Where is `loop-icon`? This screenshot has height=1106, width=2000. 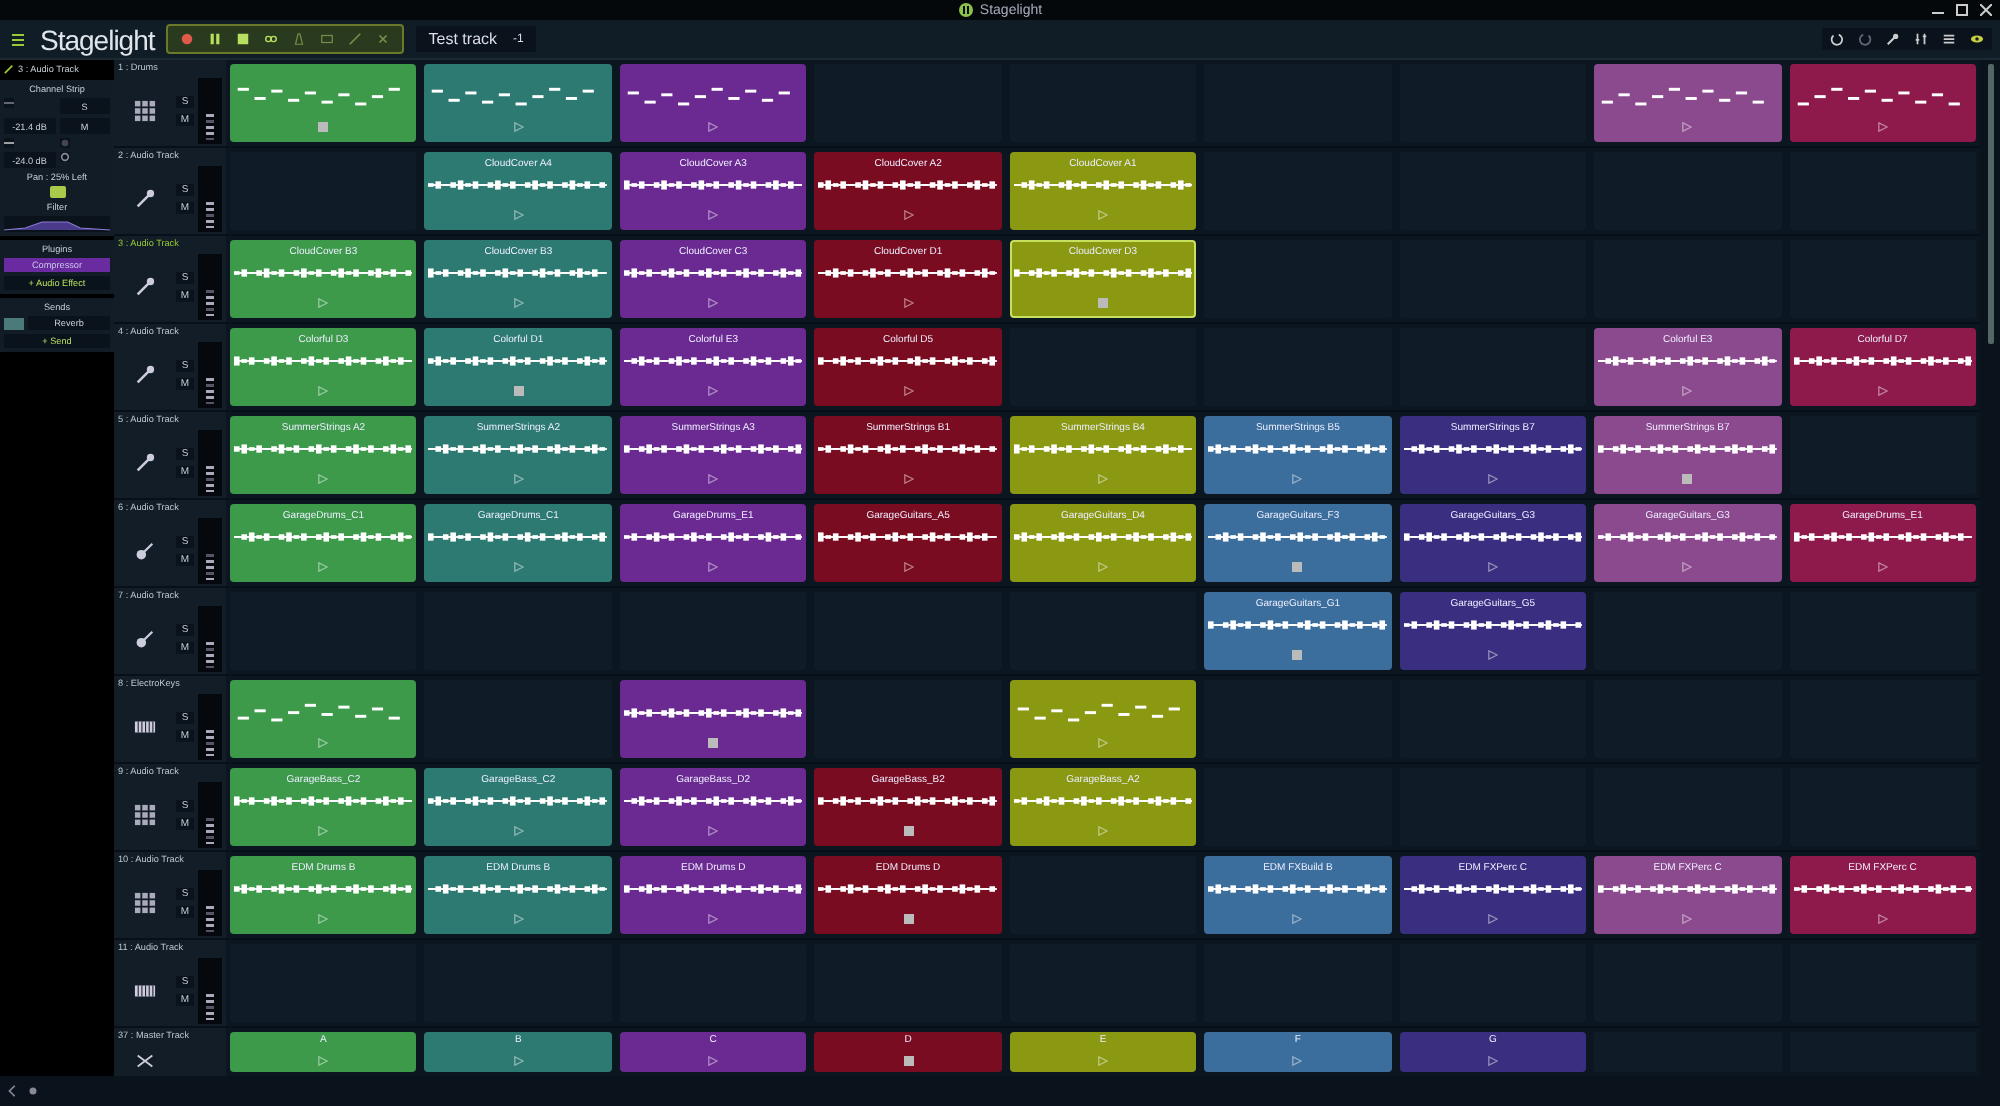
loop-icon is located at coordinates (271, 39).